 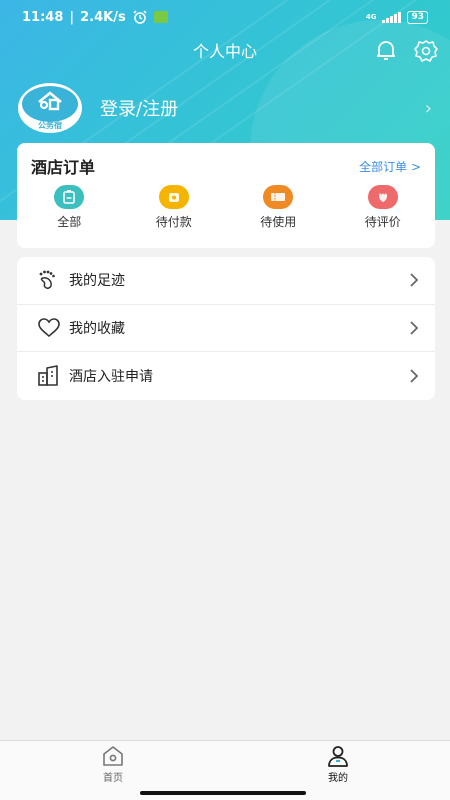 I want to click on ticket-icon, so click(x=278, y=197).